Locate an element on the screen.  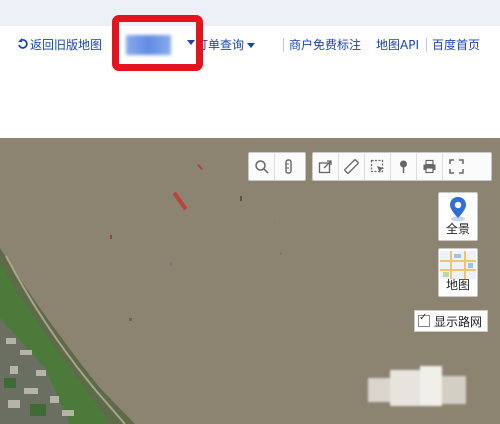
fullscreen-icon is located at coordinates (456, 166).